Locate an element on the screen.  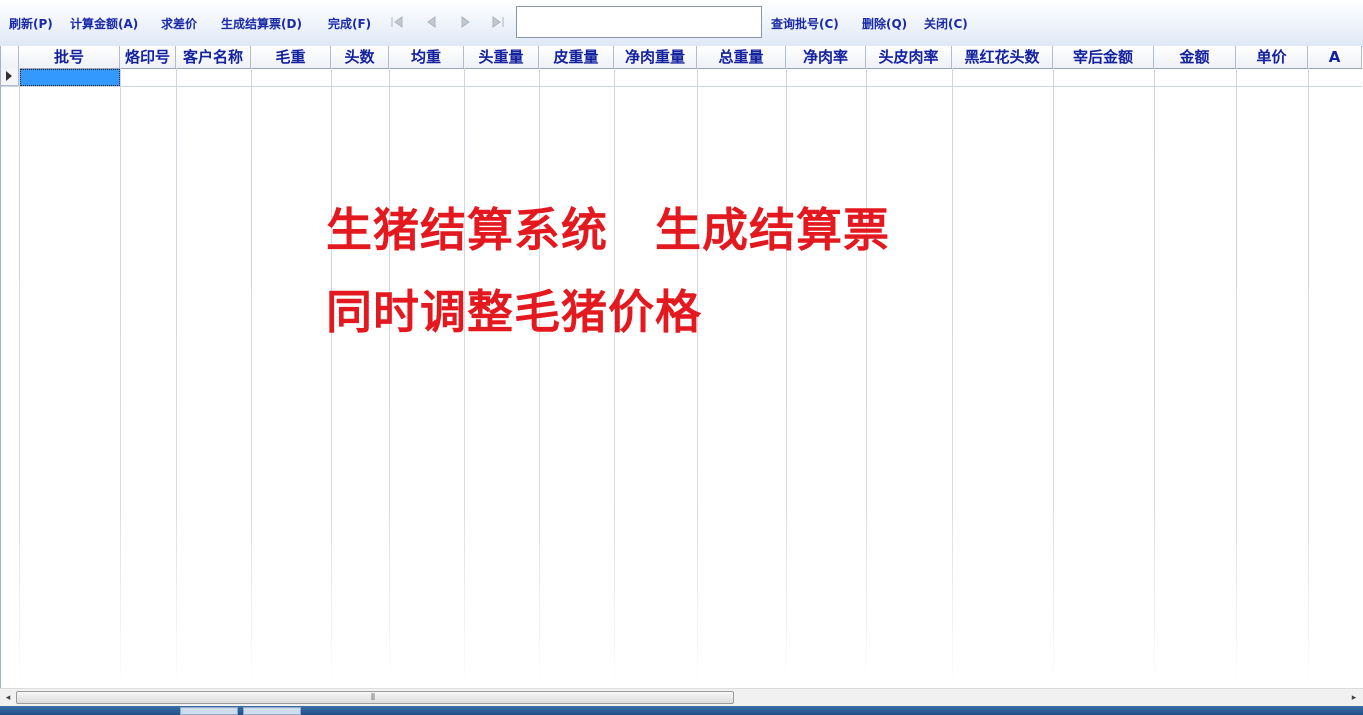
column-header-post-slaughter-amount: 宰后金额 is located at coordinates (1103, 57).